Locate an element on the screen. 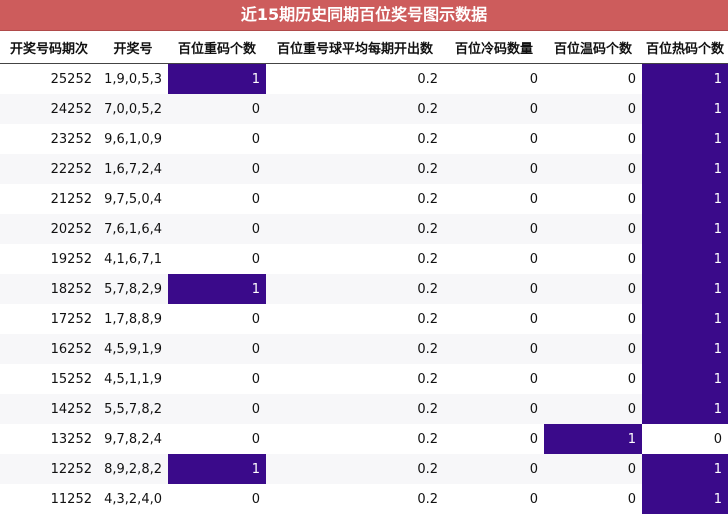 The height and width of the screenshot is (514, 728). table-row: 18252 5,7,8,2,9 1 0.2 0 0 1 is located at coordinates (364, 289).